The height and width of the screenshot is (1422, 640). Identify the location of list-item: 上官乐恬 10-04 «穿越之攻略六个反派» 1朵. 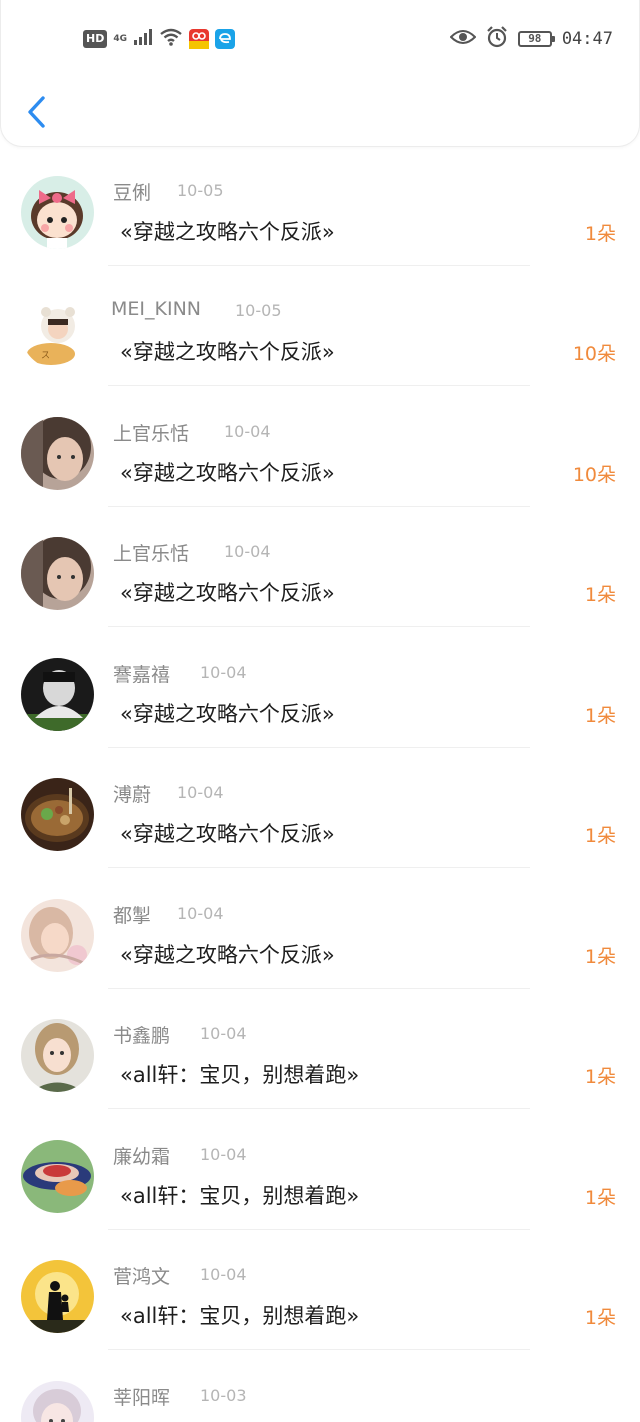
(320, 567).